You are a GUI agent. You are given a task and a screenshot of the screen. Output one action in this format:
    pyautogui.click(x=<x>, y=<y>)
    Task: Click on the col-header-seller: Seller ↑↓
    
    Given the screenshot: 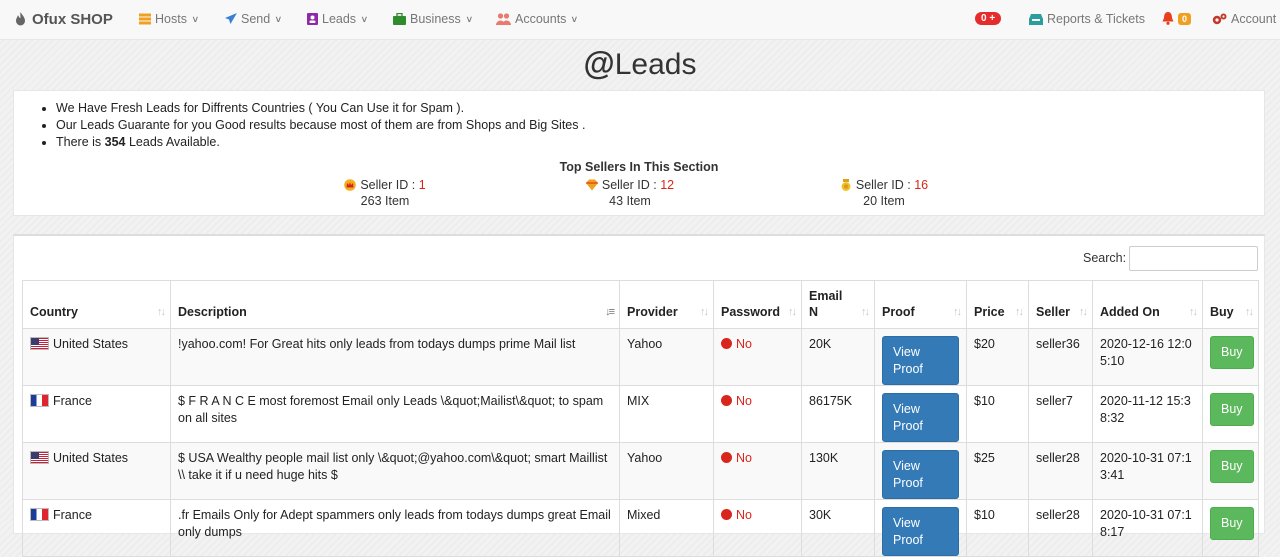 What is the action you would take?
    pyautogui.click(x=1060, y=304)
    